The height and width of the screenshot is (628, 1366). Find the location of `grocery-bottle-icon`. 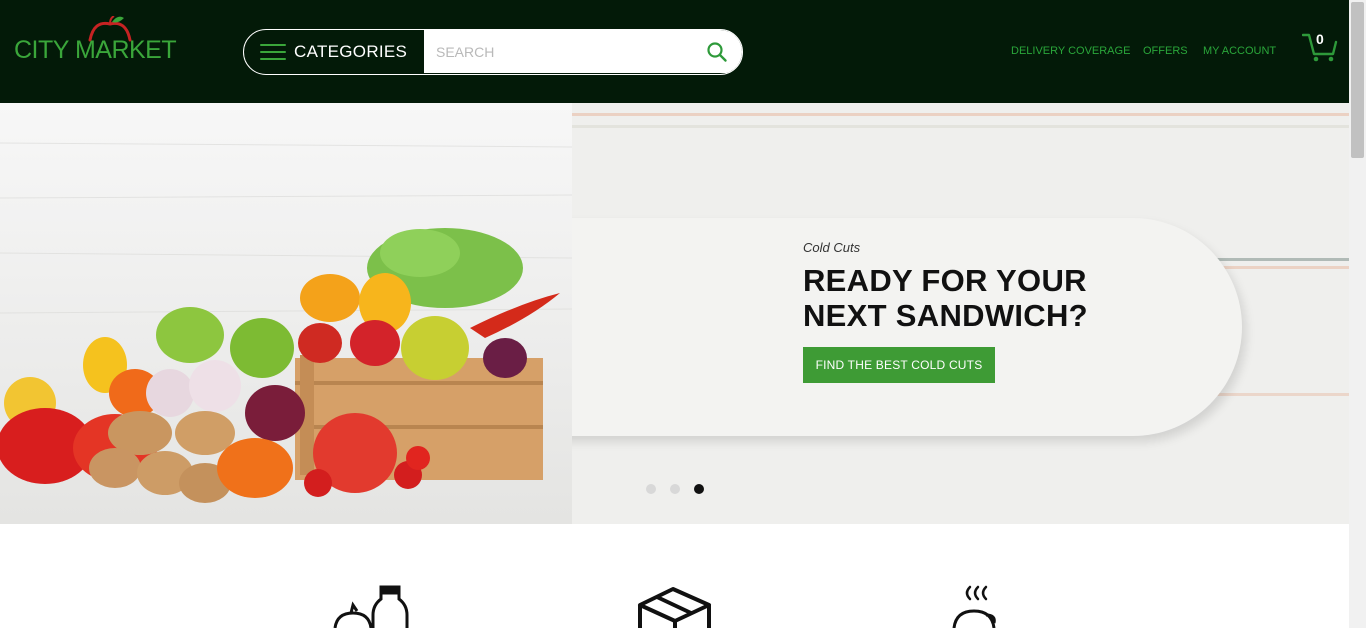

grocery-bottle-icon is located at coordinates (371, 606).